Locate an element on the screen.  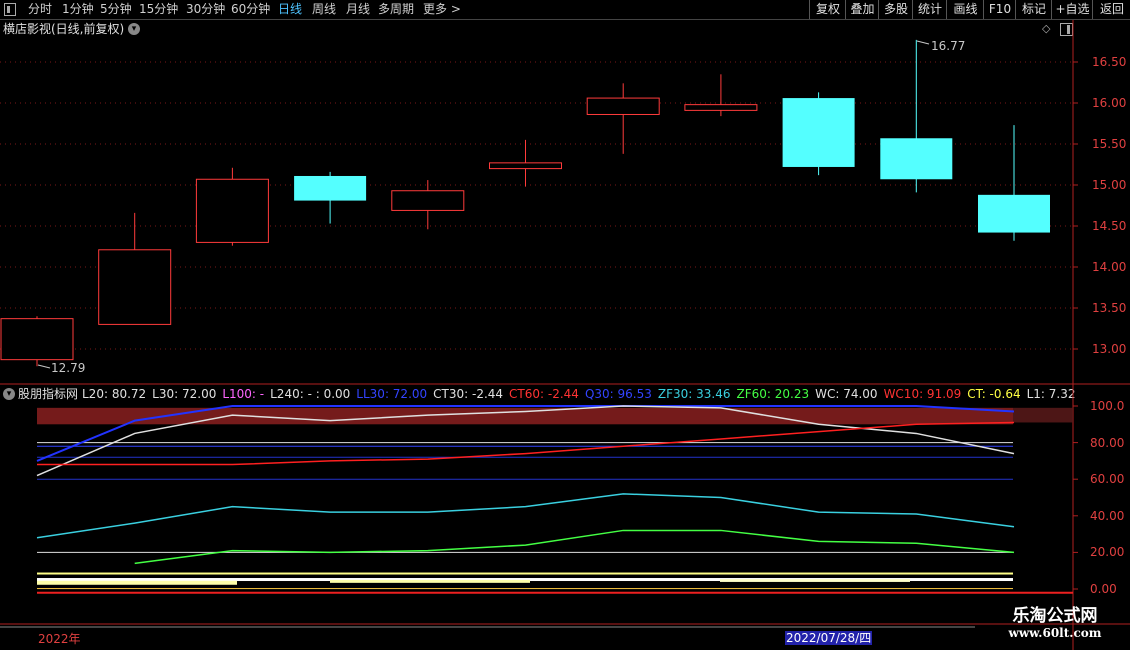
indicator-tick-label: 60.00 is located at coordinates (1107, 479).